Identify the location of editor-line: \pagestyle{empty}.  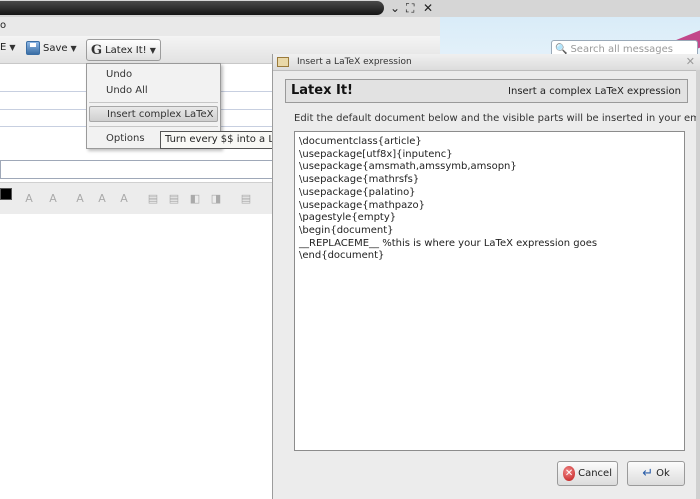
(348, 218).